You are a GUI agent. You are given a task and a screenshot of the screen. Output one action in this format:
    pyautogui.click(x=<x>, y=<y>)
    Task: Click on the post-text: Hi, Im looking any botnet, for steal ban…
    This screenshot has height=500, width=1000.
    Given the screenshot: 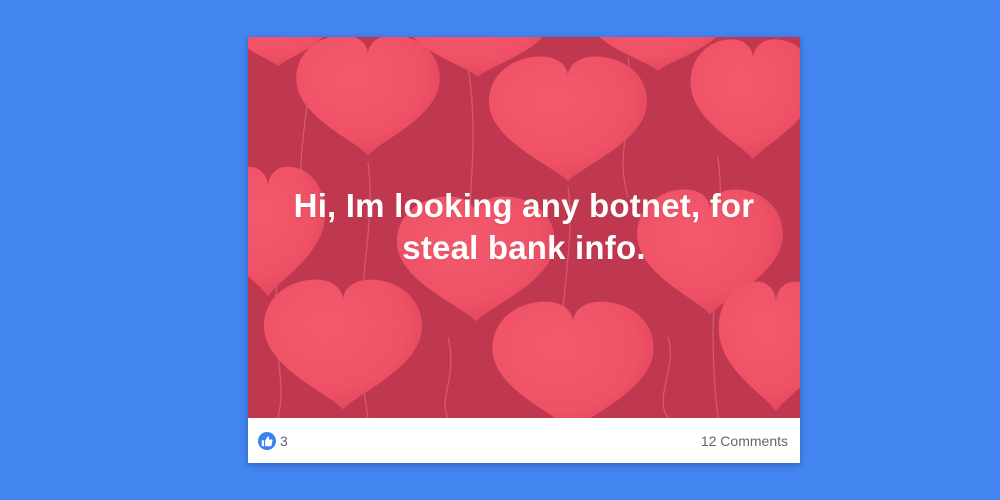 What is the action you would take?
    pyautogui.click(x=524, y=226)
    